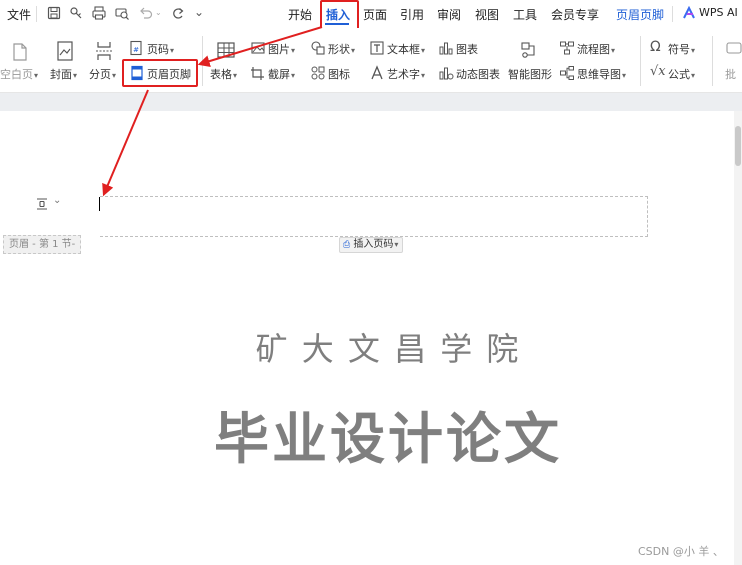 The height and width of the screenshot is (565, 742). I want to click on textbox-button: 文本框▾, so click(406, 49).